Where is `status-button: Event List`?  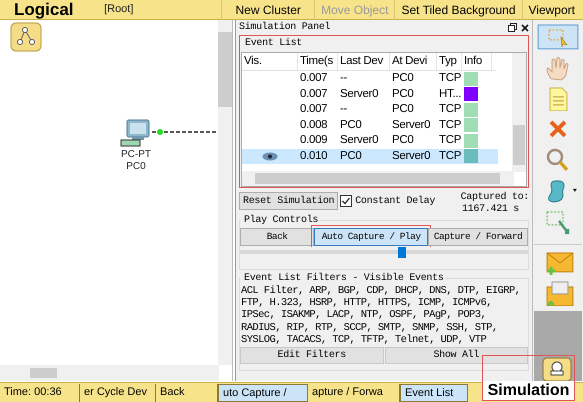
status-button: Event List is located at coordinates (434, 393).